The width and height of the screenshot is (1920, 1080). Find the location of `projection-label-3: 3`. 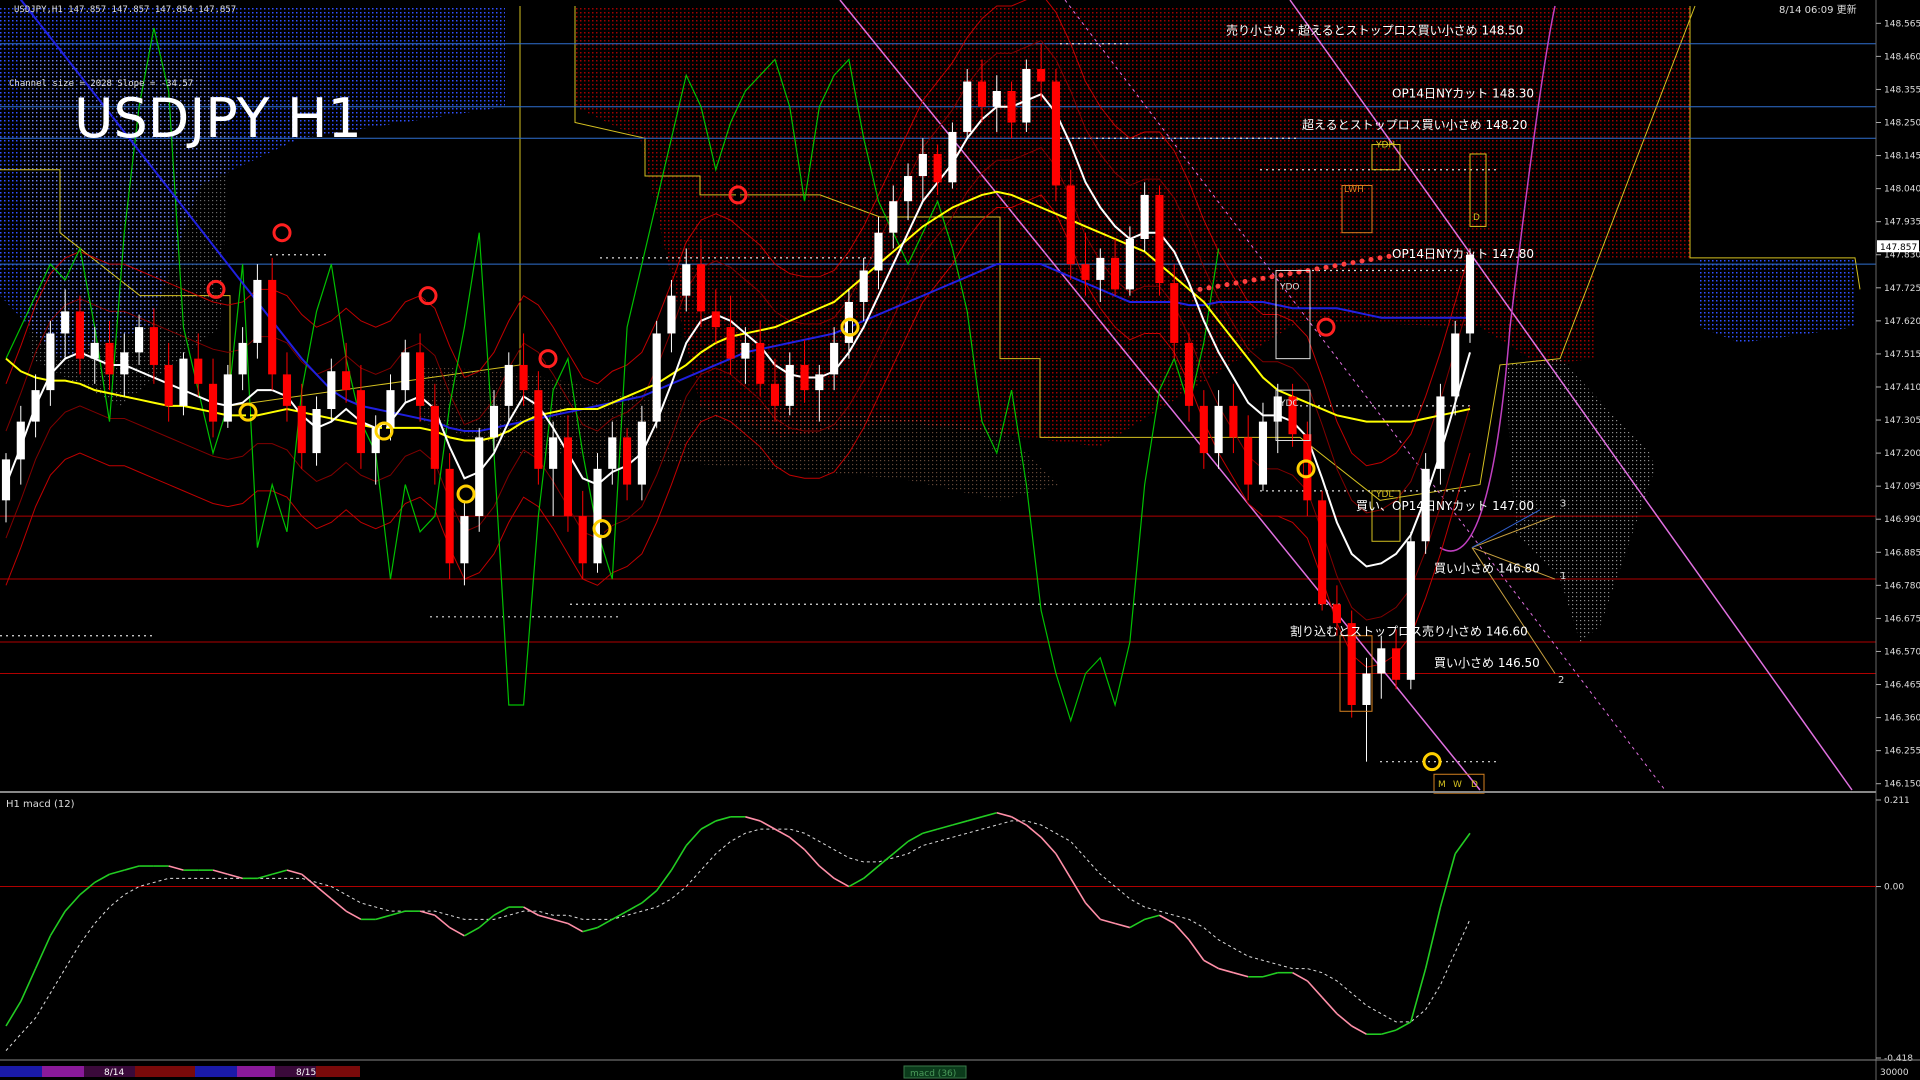

projection-label-3: 3 is located at coordinates (1563, 504).